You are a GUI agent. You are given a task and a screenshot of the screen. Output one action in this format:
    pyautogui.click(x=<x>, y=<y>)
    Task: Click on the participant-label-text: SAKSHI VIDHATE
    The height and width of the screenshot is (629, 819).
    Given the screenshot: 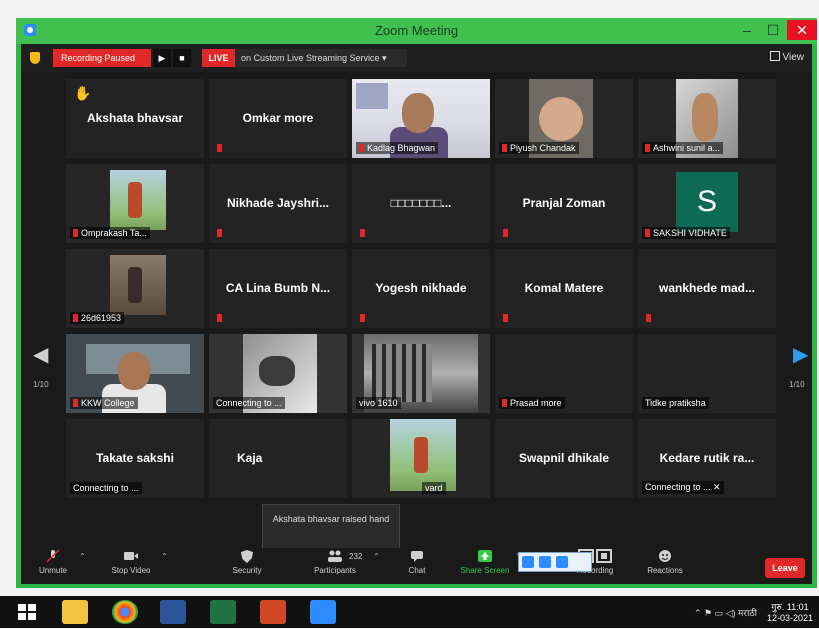 What is the action you would take?
    pyautogui.click(x=690, y=233)
    